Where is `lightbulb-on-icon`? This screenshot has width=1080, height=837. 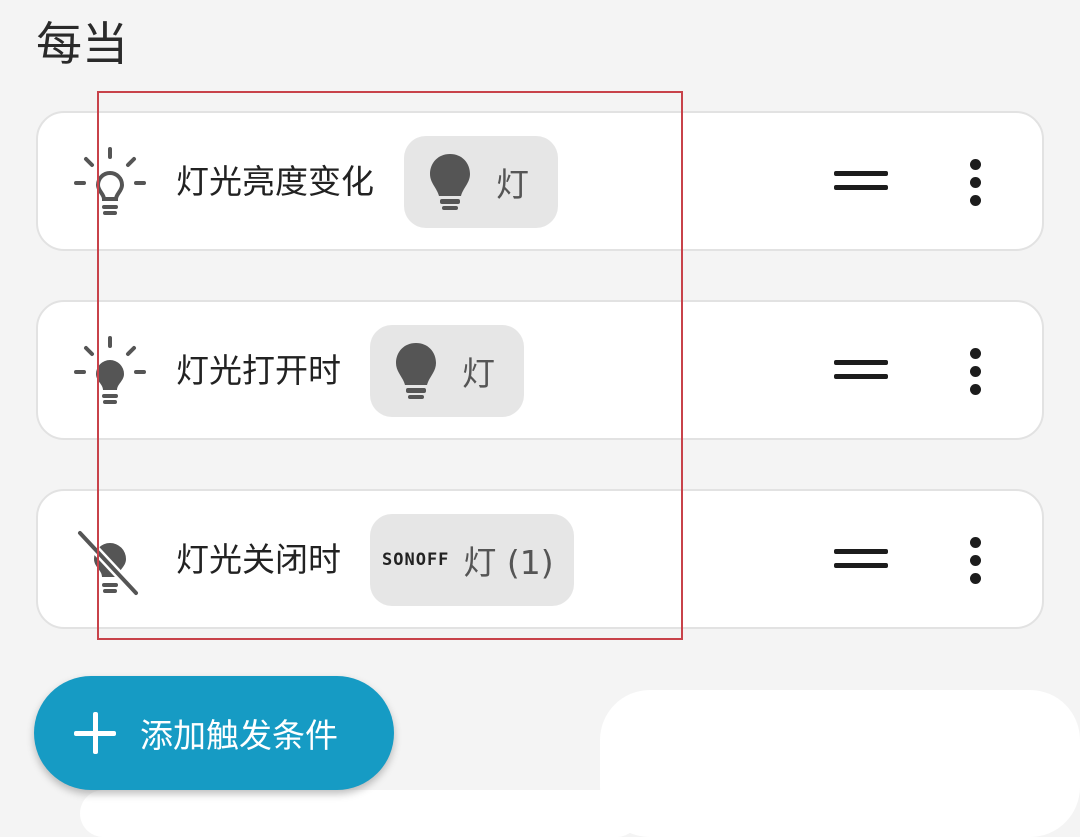
lightbulb-on-icon is located at coordinates (110, 370).